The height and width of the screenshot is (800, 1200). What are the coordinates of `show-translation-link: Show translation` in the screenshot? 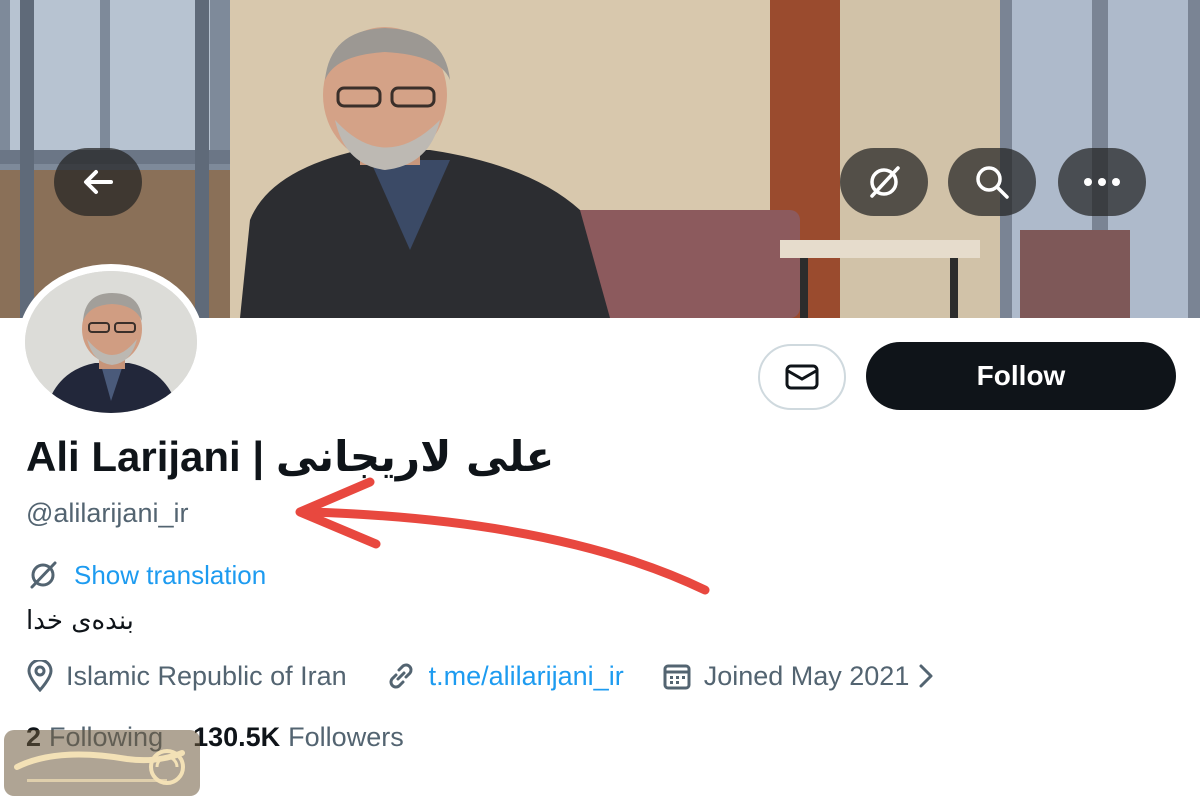 It's located at (146, 575).